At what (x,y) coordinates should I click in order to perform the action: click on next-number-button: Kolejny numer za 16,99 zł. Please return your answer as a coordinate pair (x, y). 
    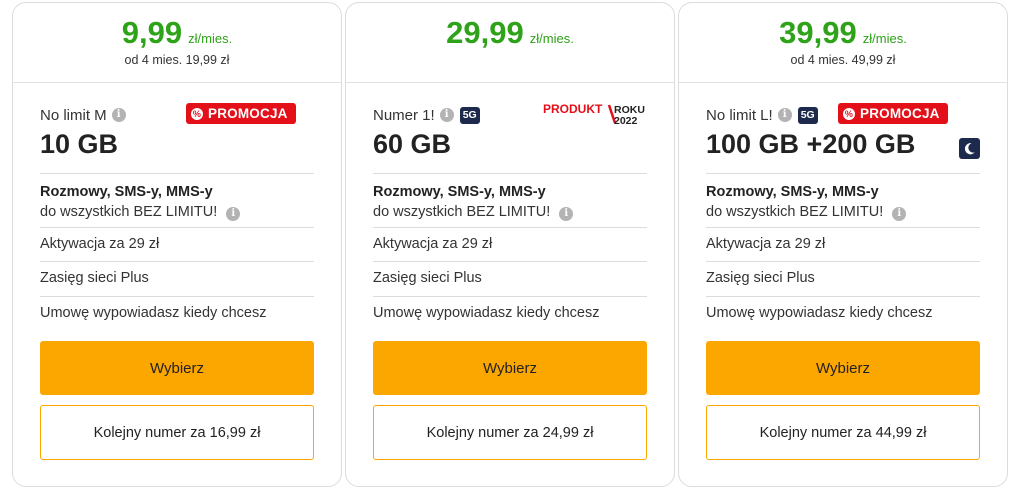
    Looking at the image, I should click on (177, 432).